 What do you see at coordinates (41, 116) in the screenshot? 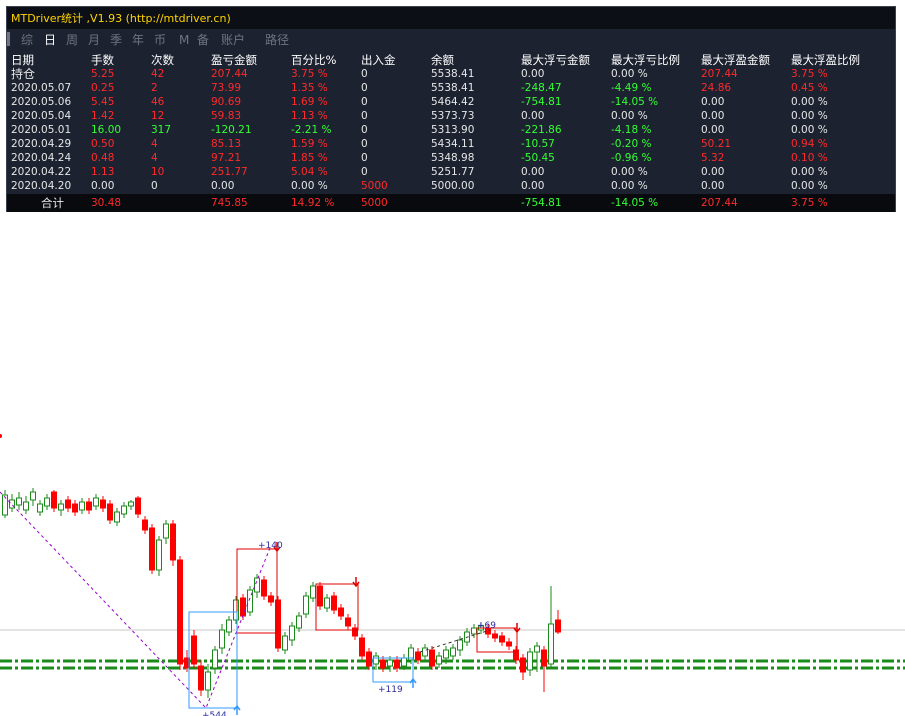
I see `cell-date: 2020.05.04` at bounding box center [41, 116].